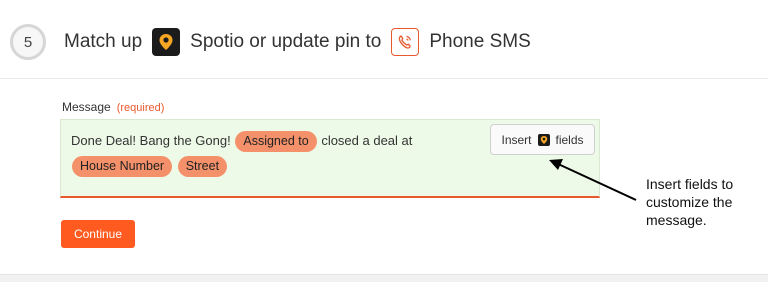 The image size is (768, 282). What do you see at coordinates (202, 166) in the screenshot?
I see `field-pill-street: Street` at bounding box center [202, 166].